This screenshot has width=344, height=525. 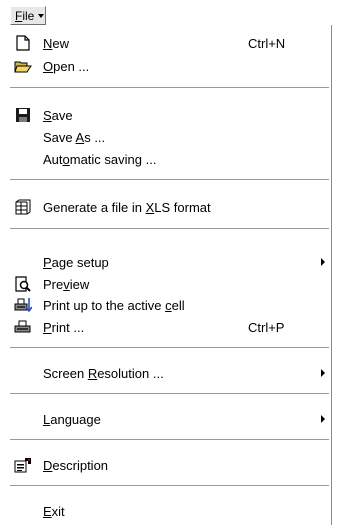 I want to click on menu-item-language: Language, so click(x=170, y=419).